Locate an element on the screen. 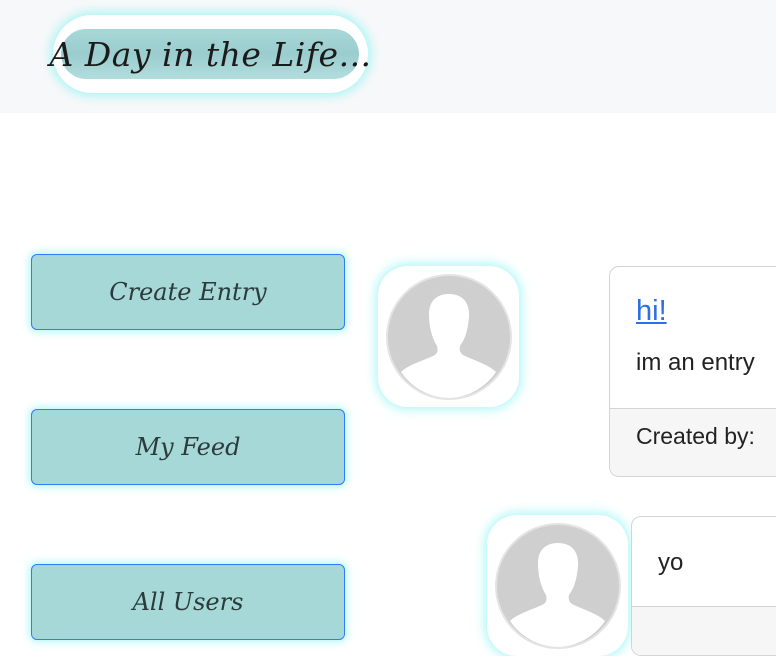  entry-body-text: im an entry is located at coordinates (695, 362).